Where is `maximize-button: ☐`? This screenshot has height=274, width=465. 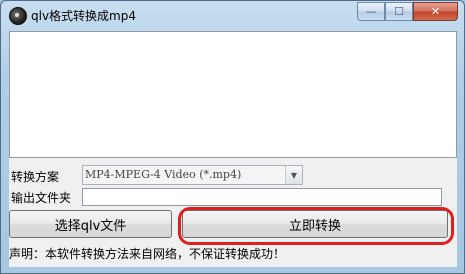
maximize-button: ☐ is located at coordinates (399, 11).